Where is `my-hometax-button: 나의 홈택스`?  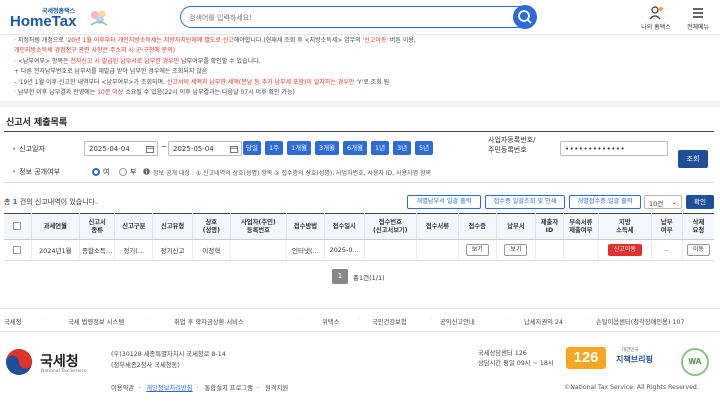 my-hometax-button: 나의 홈택스 is located at coordinates (656, 17).